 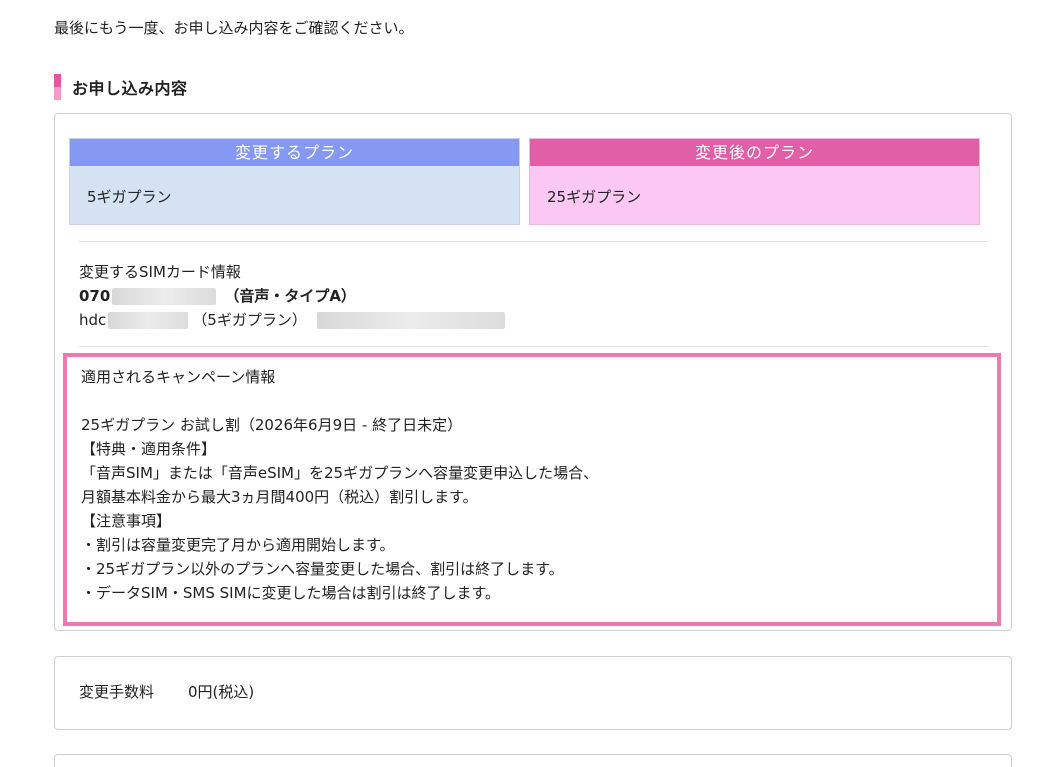 What do you see at coordinates (149, 449) in the screenshot?
I see `benefit-heading: 【特典・適用条件】` at bounding box center [149, 449].